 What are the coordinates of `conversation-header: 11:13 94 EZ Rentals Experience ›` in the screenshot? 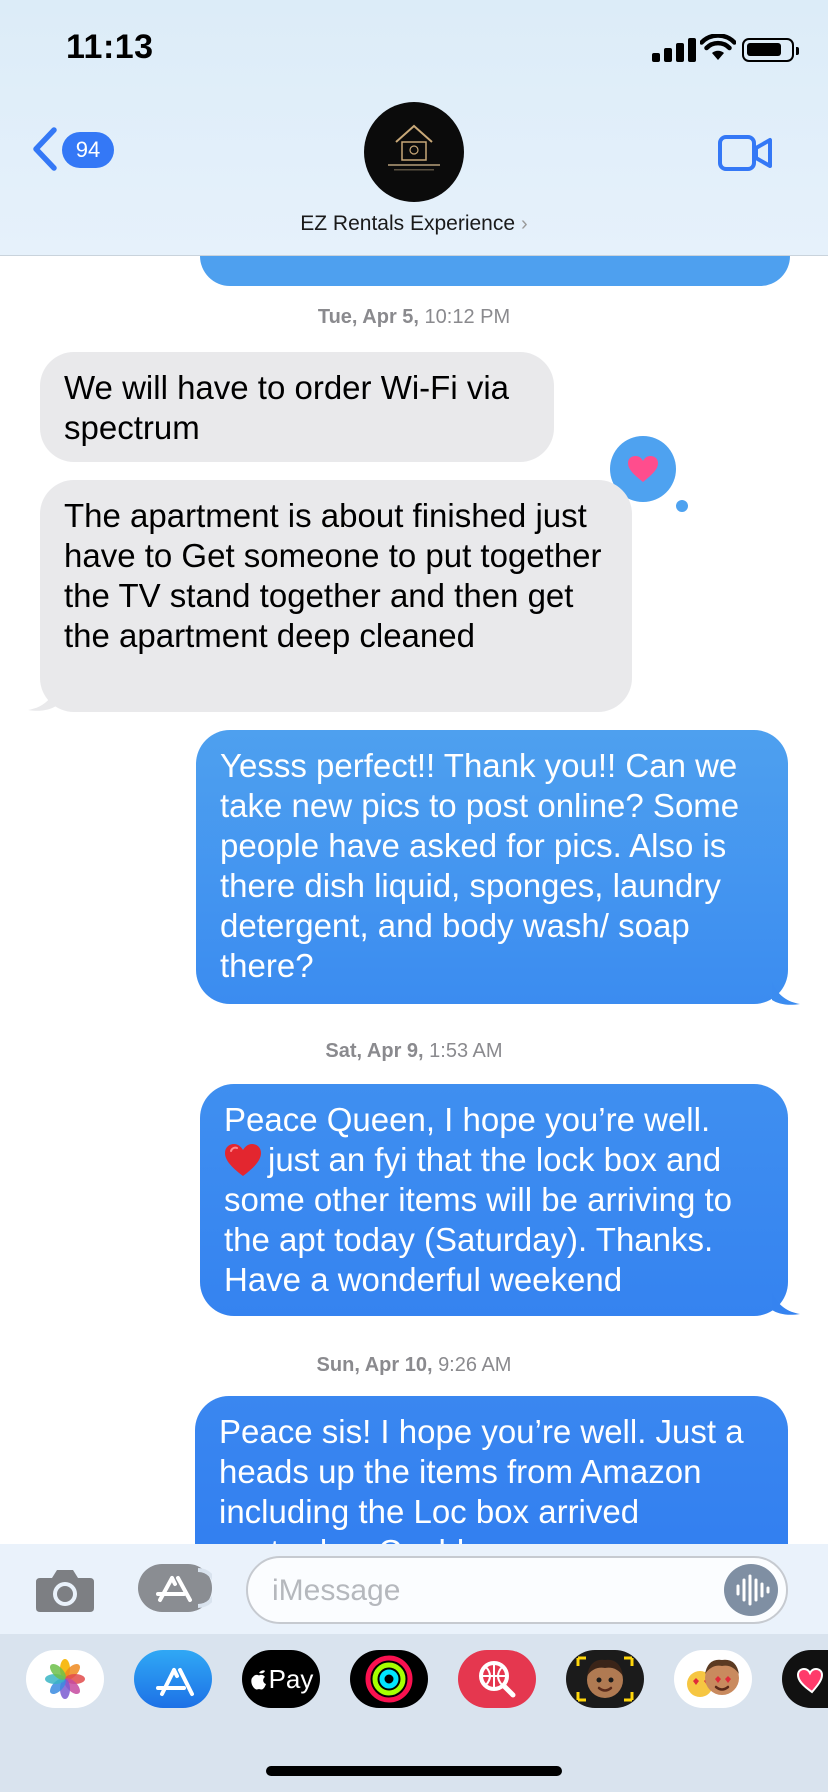 It's located at (414, 128).